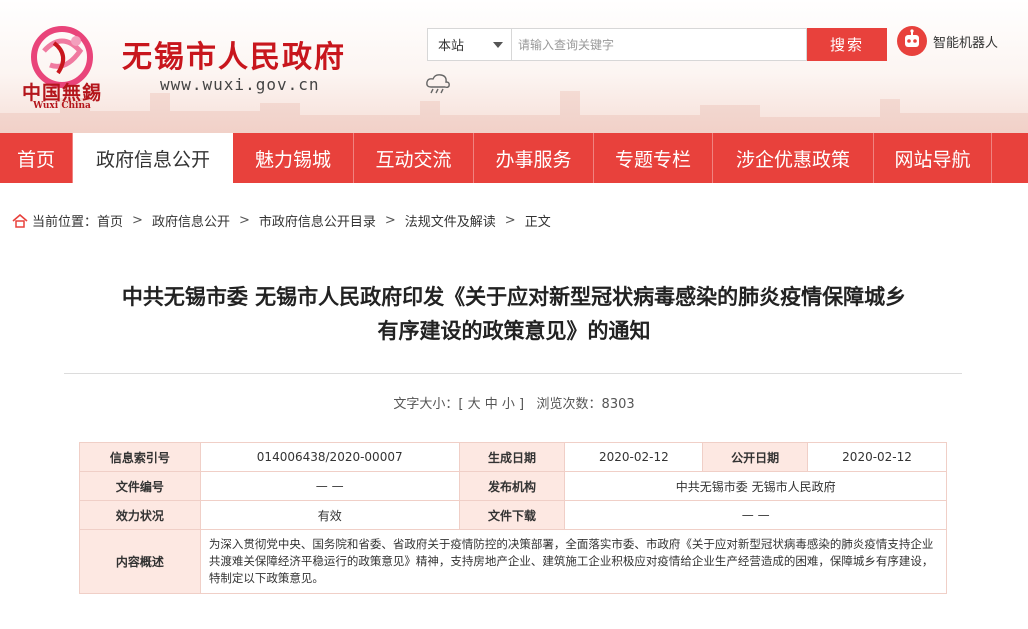 Image resolution: width=1028 pixels, height=629 pixels. What do you see at coordinates (62, 106) in the screenshot?
I see `logo-subtitle: Wuxi China` at bounding box center [62, 106].